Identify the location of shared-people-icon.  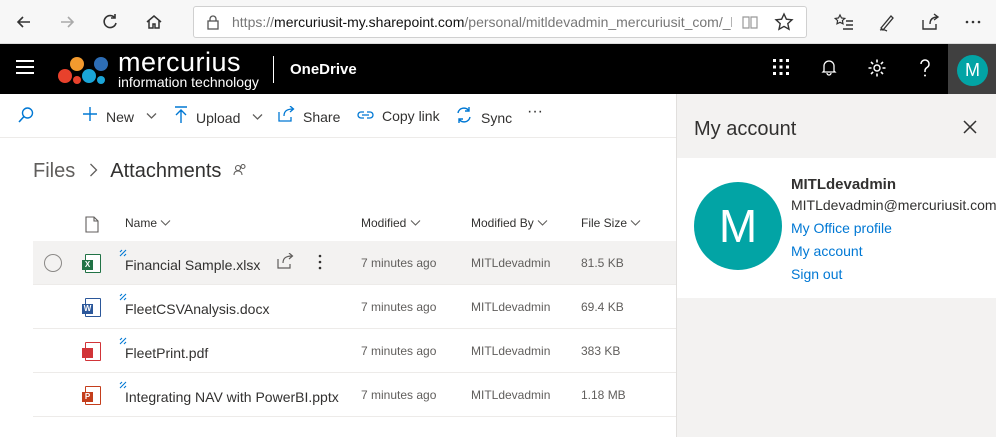
(240, 171).